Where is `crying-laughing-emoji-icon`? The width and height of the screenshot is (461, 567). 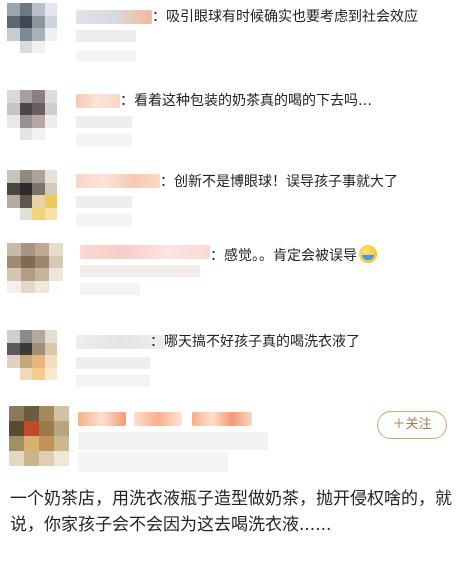
crying-laughing-emoji-icon is located at coordinates (368, 254).